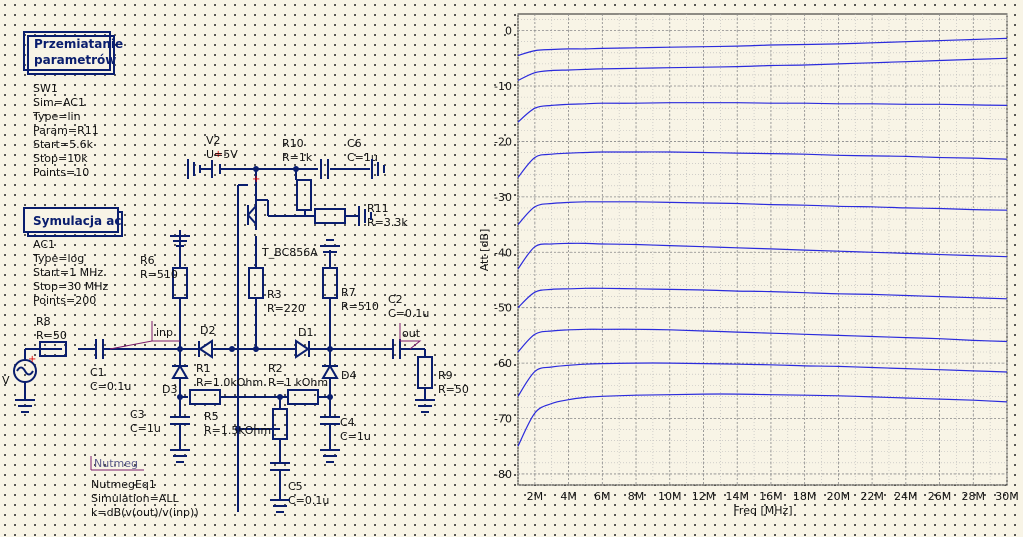 This screenshot has height=537, width=1023. What do you see at coordinates (354, 143) in the screenshot?
I see `c6-label: C6` at bounding box center [354, 143].